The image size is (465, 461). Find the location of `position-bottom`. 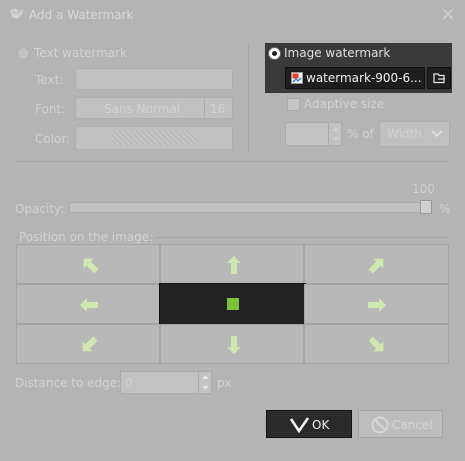

position-bottom is located at coordinates (232, 344).